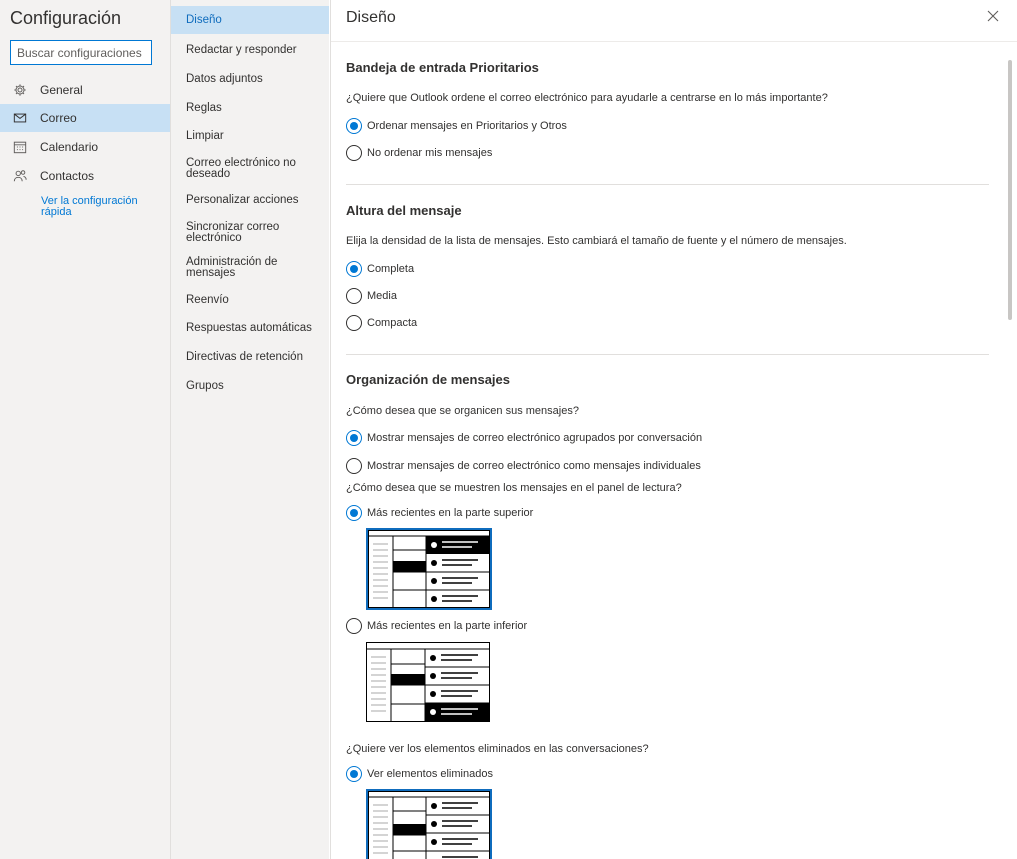  I want to click on subnav-item-sweep: Limpiar, so click(250, 136).